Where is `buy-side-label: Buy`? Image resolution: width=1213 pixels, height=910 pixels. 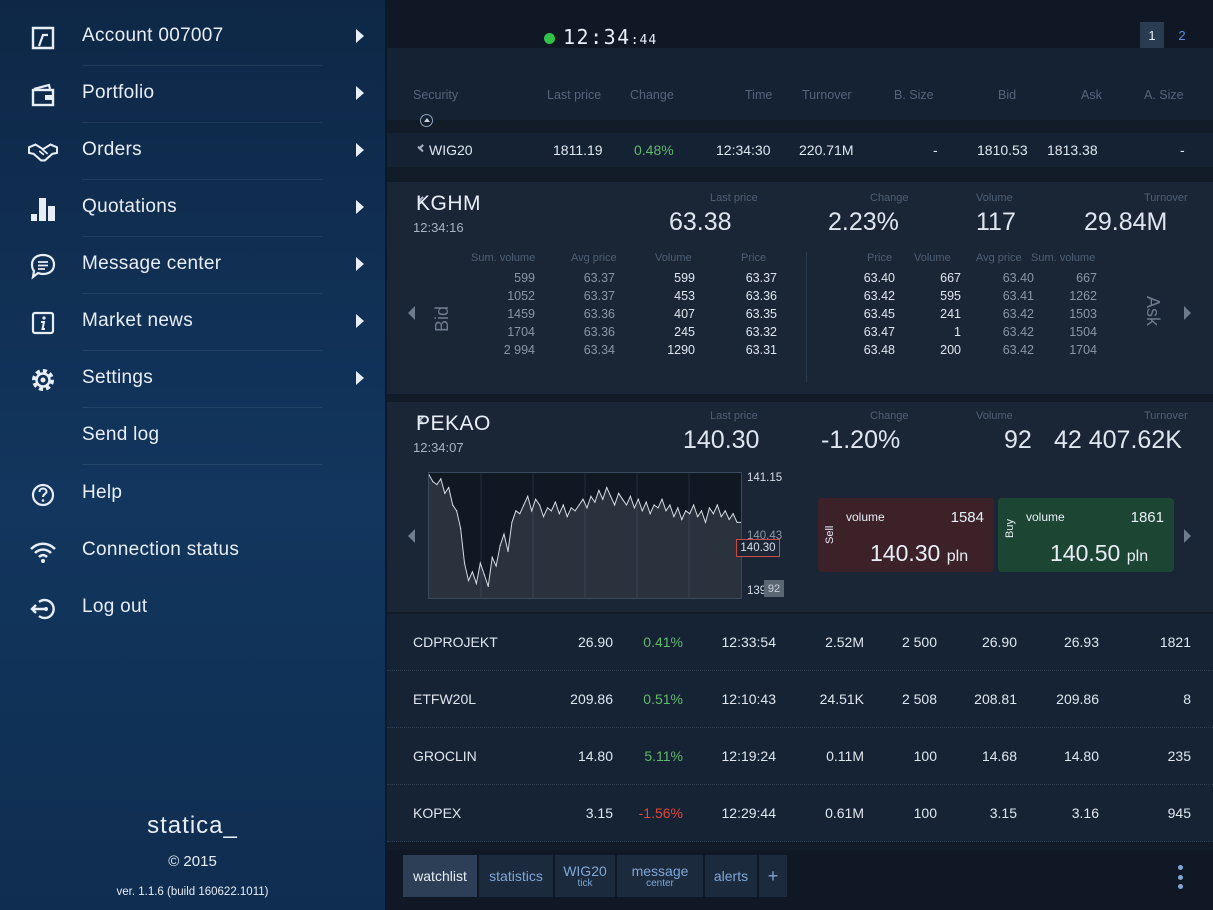
buy-side-label: Buy is located at coordinates (1010, 528).